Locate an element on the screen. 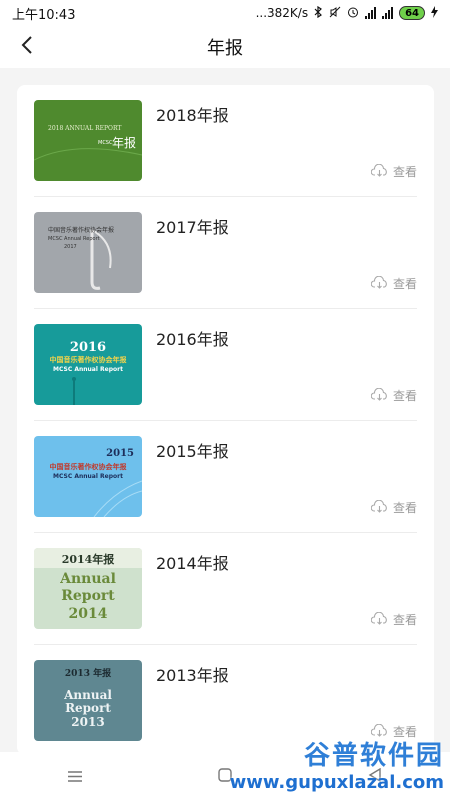  back-triangle-icon is located at coordinates (375, 776).